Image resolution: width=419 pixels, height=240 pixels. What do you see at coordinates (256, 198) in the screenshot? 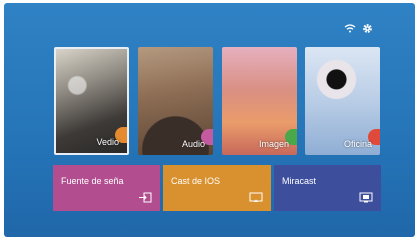
I see `cast-icon` at bounding box center [256, 198].